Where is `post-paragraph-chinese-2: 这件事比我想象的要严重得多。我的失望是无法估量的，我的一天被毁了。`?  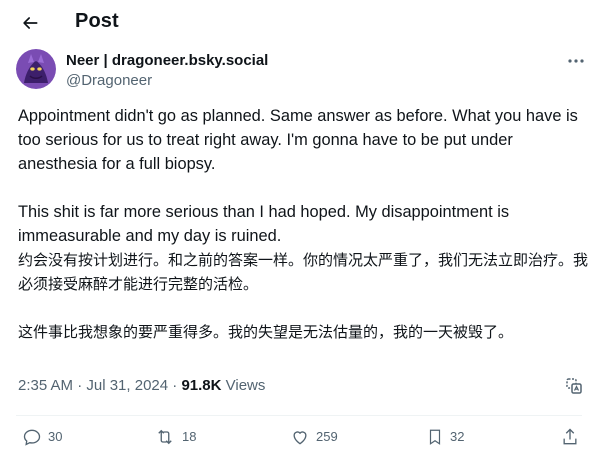 post-paragraph-chinese-2: 这件事比我想象的要严重得多。我的失望是无法估量的，我的一天被毁了。 is located at coordinates (266, 332).